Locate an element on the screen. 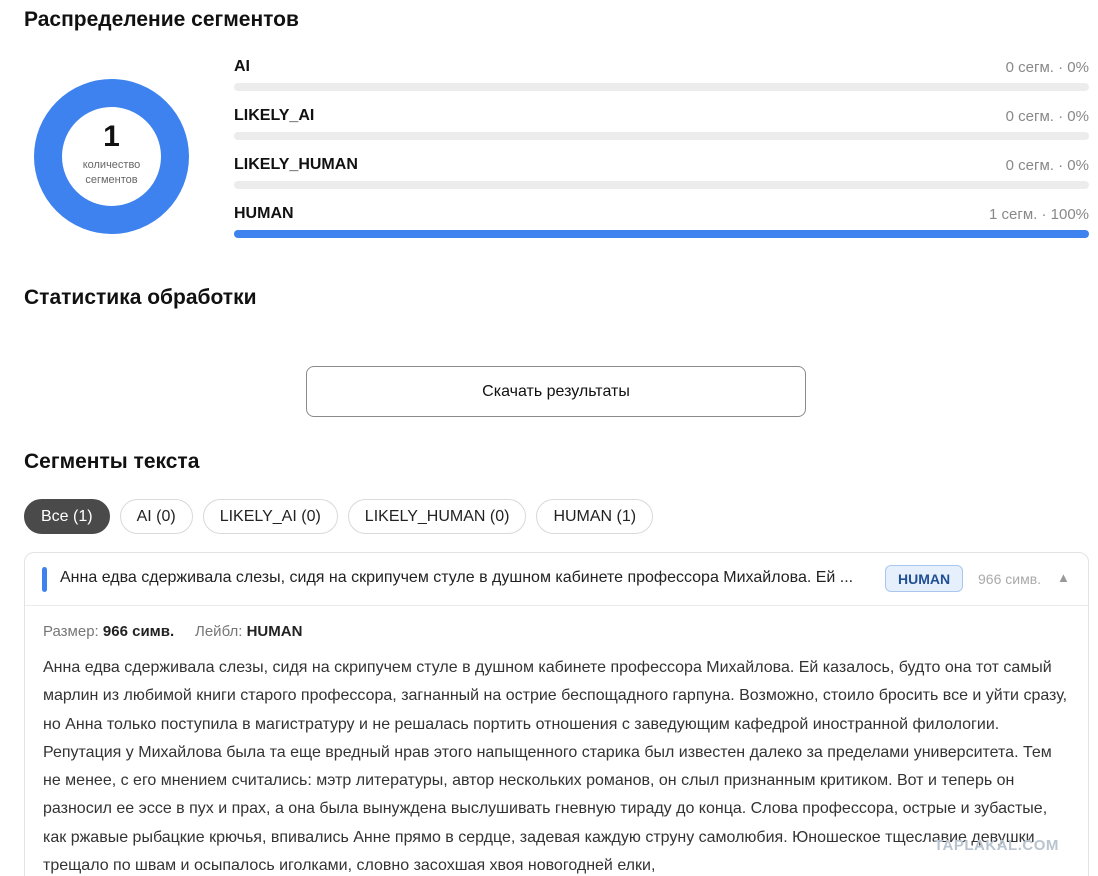 Image resolution: width=1098 pixels, height=876 pixels. stats-title: Статистика обработки is located at coordinates (140, 297).